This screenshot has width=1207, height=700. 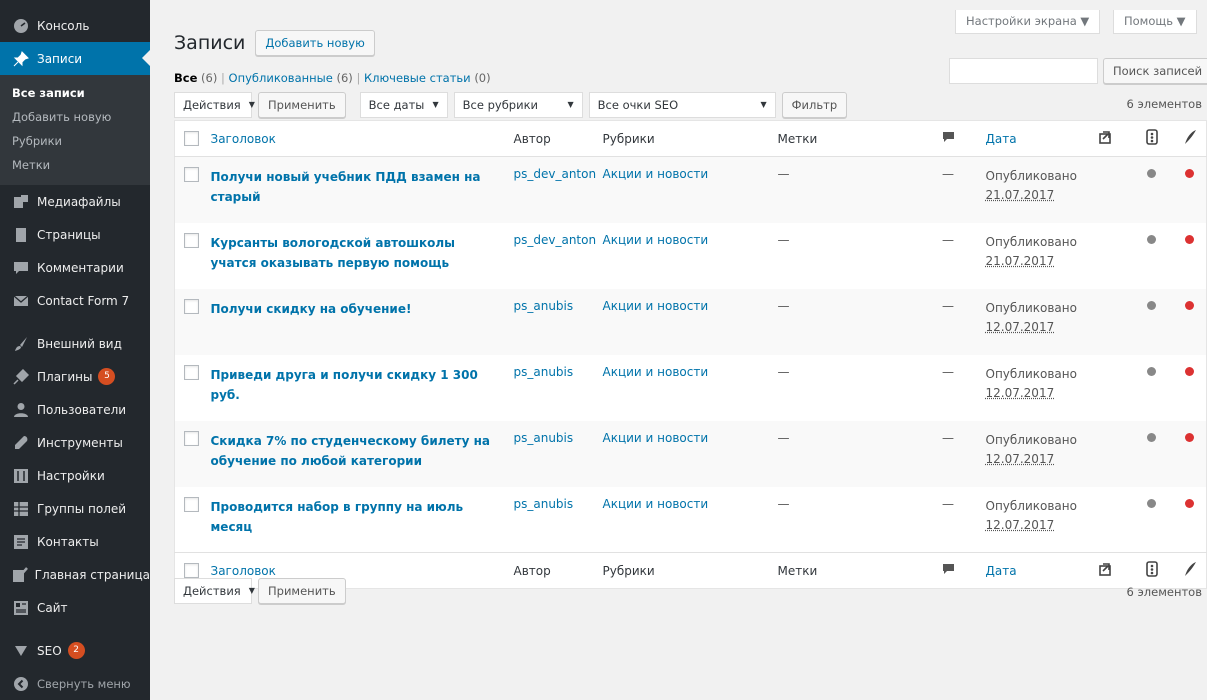 What do you see at coordinates (75, 475) in the screenshot?
I see `sidebar-item-settings: Настройки` at bounding box center [75, 475].